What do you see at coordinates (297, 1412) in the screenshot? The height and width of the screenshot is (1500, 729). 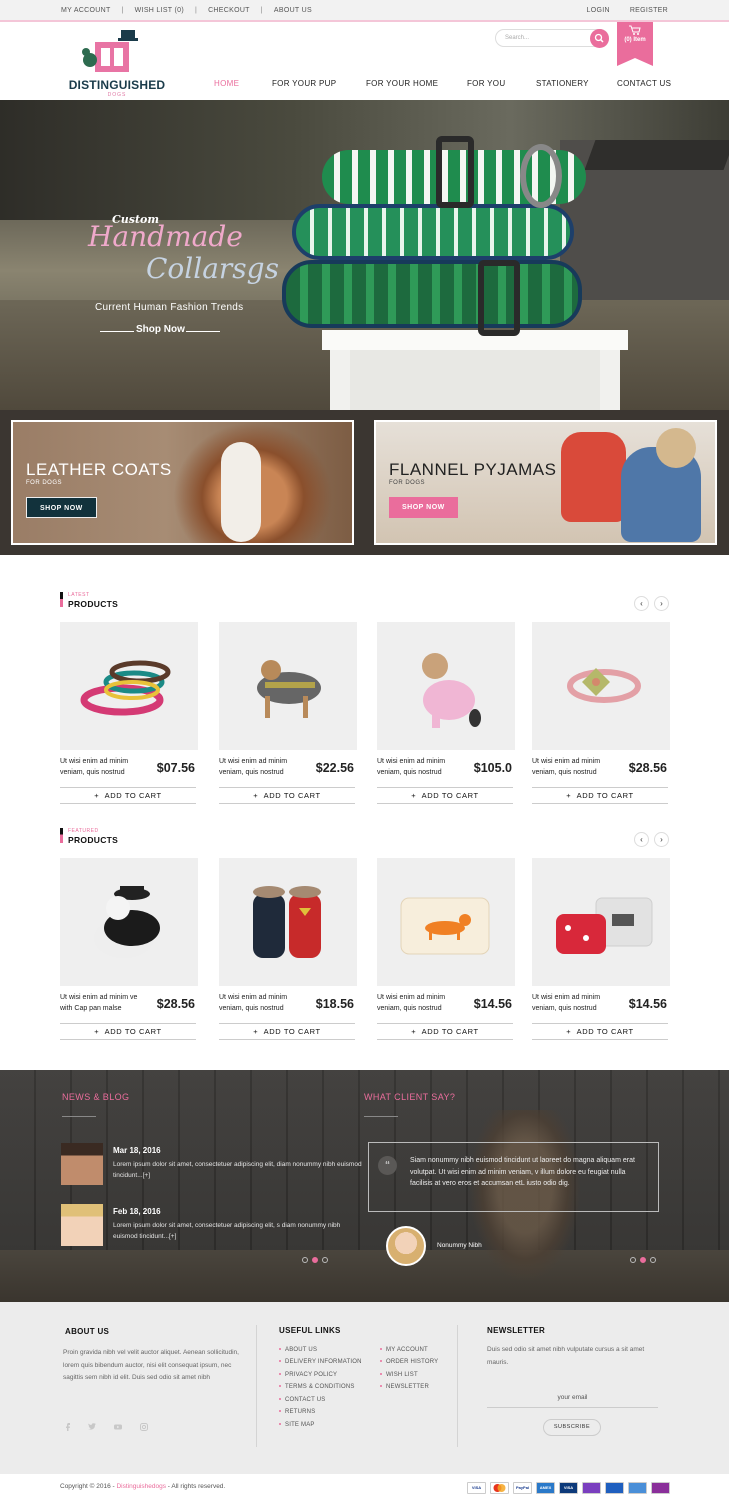 I see `footer-link: RETURNS` at bounding box center [297, 1412].